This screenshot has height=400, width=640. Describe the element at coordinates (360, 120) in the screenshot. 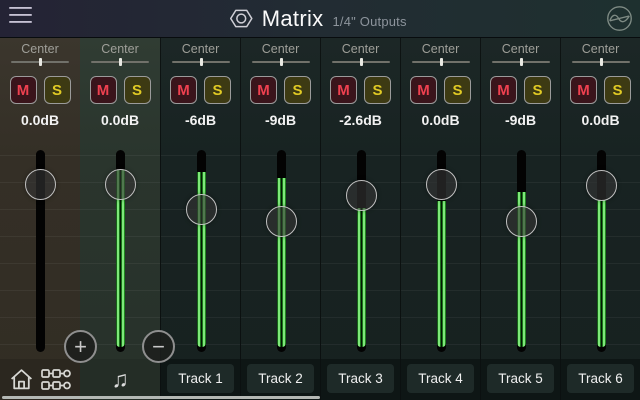

I see `level-value: -2.6dB` at that location.